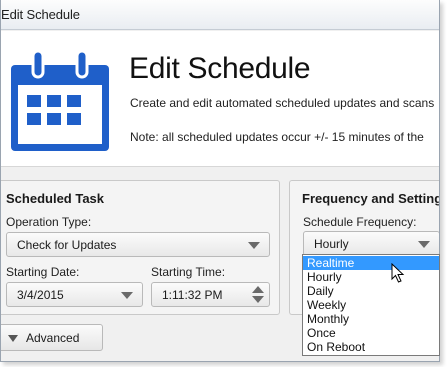 Image resolution: width=447 pixels, height=367 pixels. I want to click on starting-date-value: 3/4/2015, so click(40, 295).